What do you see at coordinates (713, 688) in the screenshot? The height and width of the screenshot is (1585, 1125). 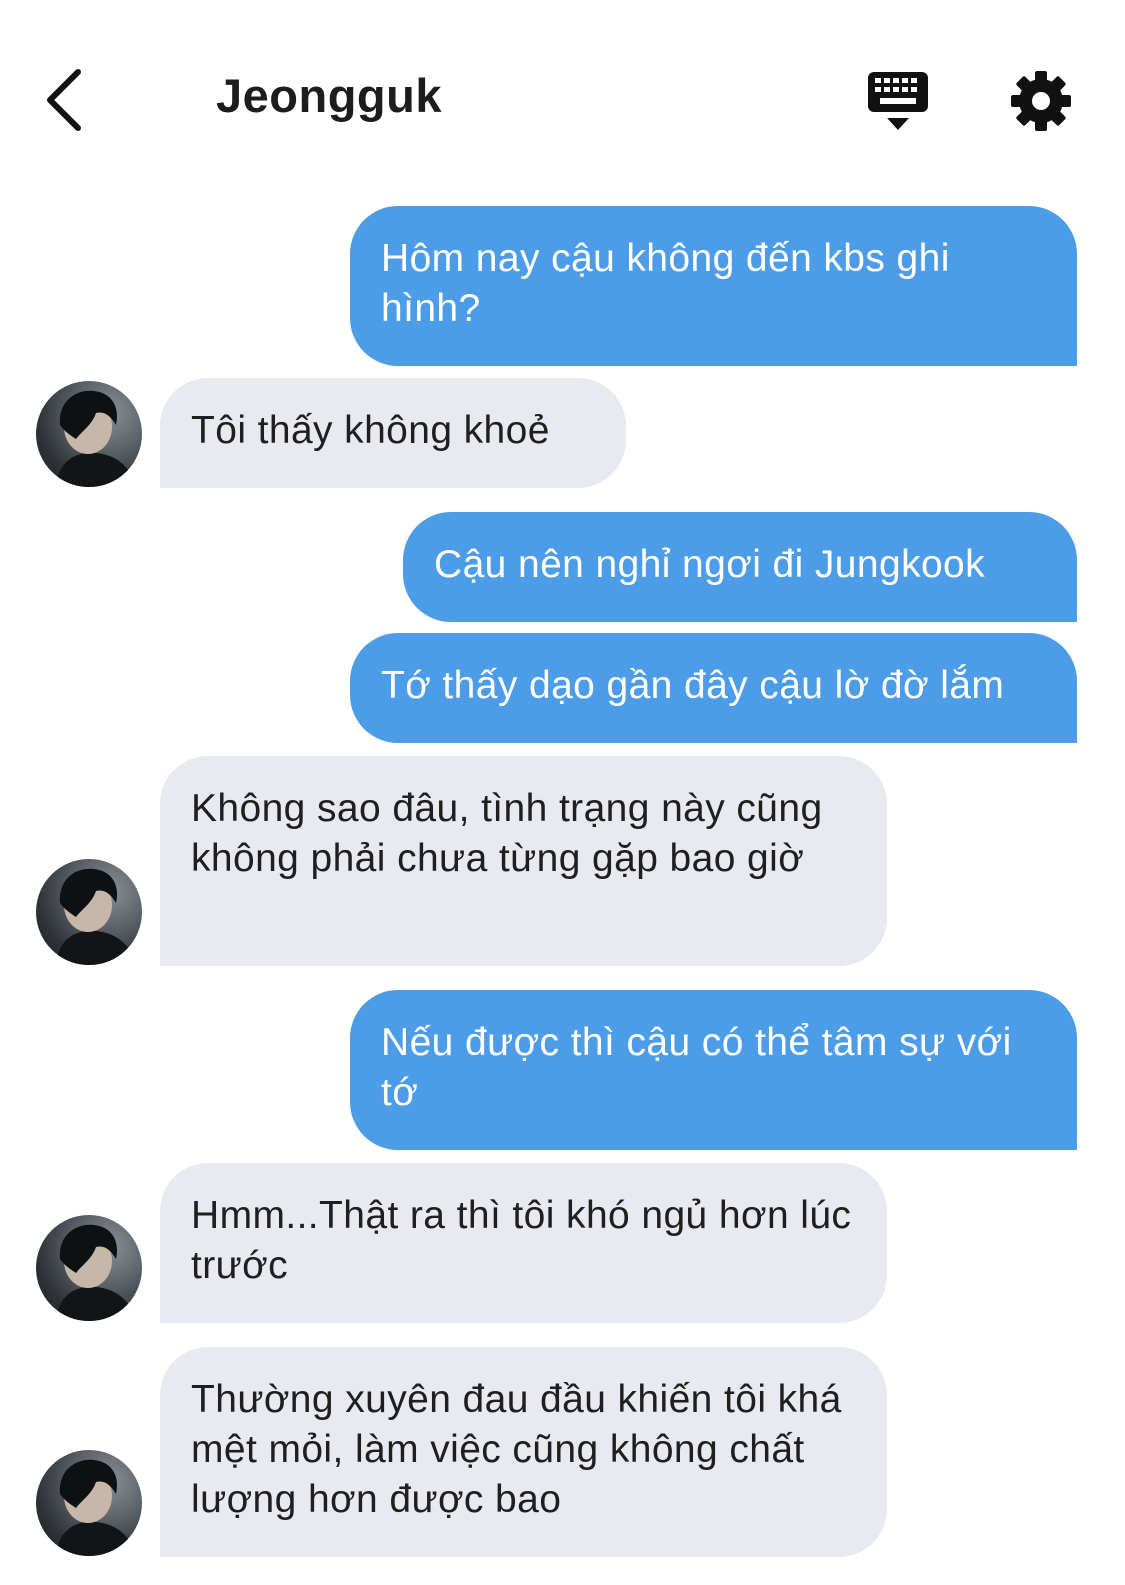 I see `outgoing-message: Tớ thấy dạo gần đây cậu lờ đờ lắm` at bounding box center [713, 688].